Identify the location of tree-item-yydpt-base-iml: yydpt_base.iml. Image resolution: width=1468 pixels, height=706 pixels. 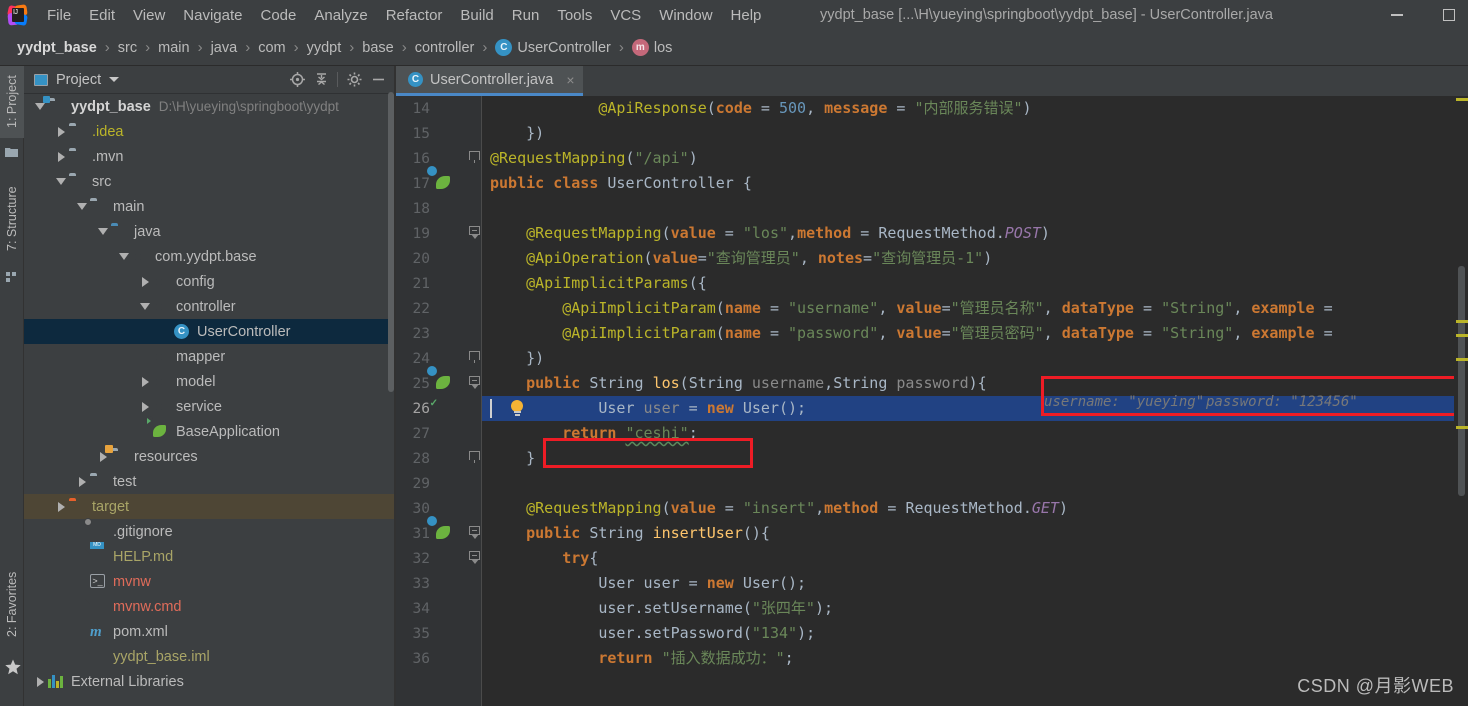
(209, 656).